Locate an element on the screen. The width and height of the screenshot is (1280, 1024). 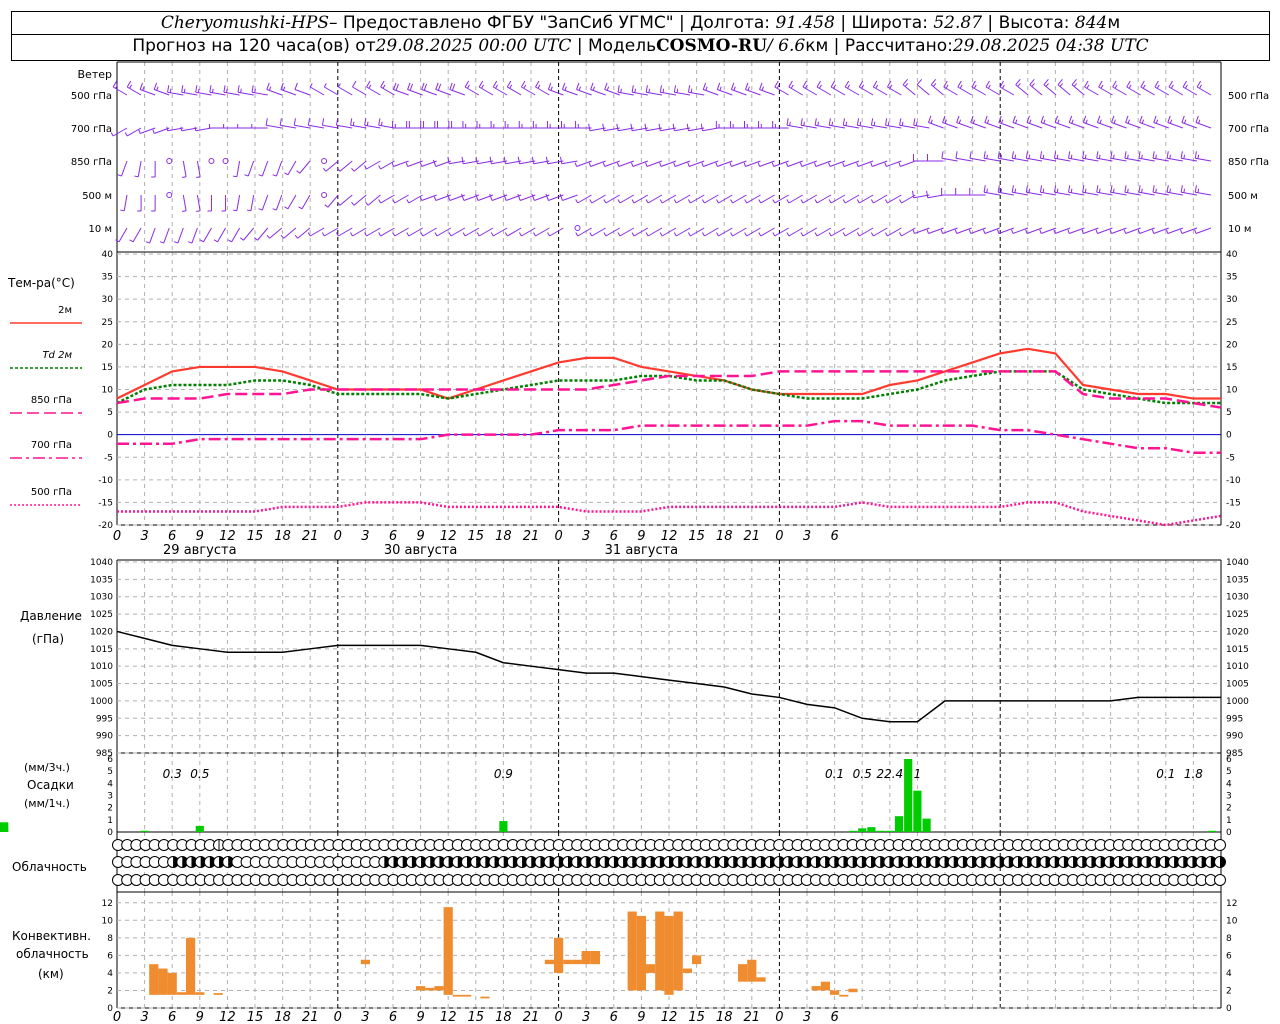
convective-cloud-chart is located at coordinates (503, 953).